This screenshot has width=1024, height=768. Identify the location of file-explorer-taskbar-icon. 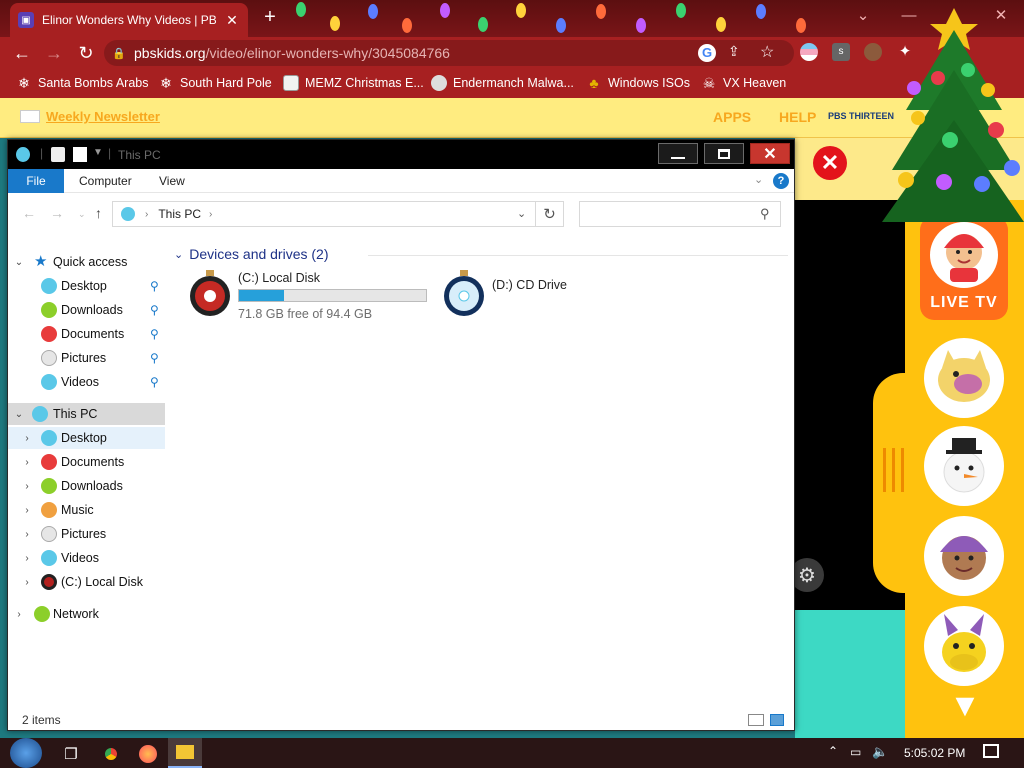
(185, 753).